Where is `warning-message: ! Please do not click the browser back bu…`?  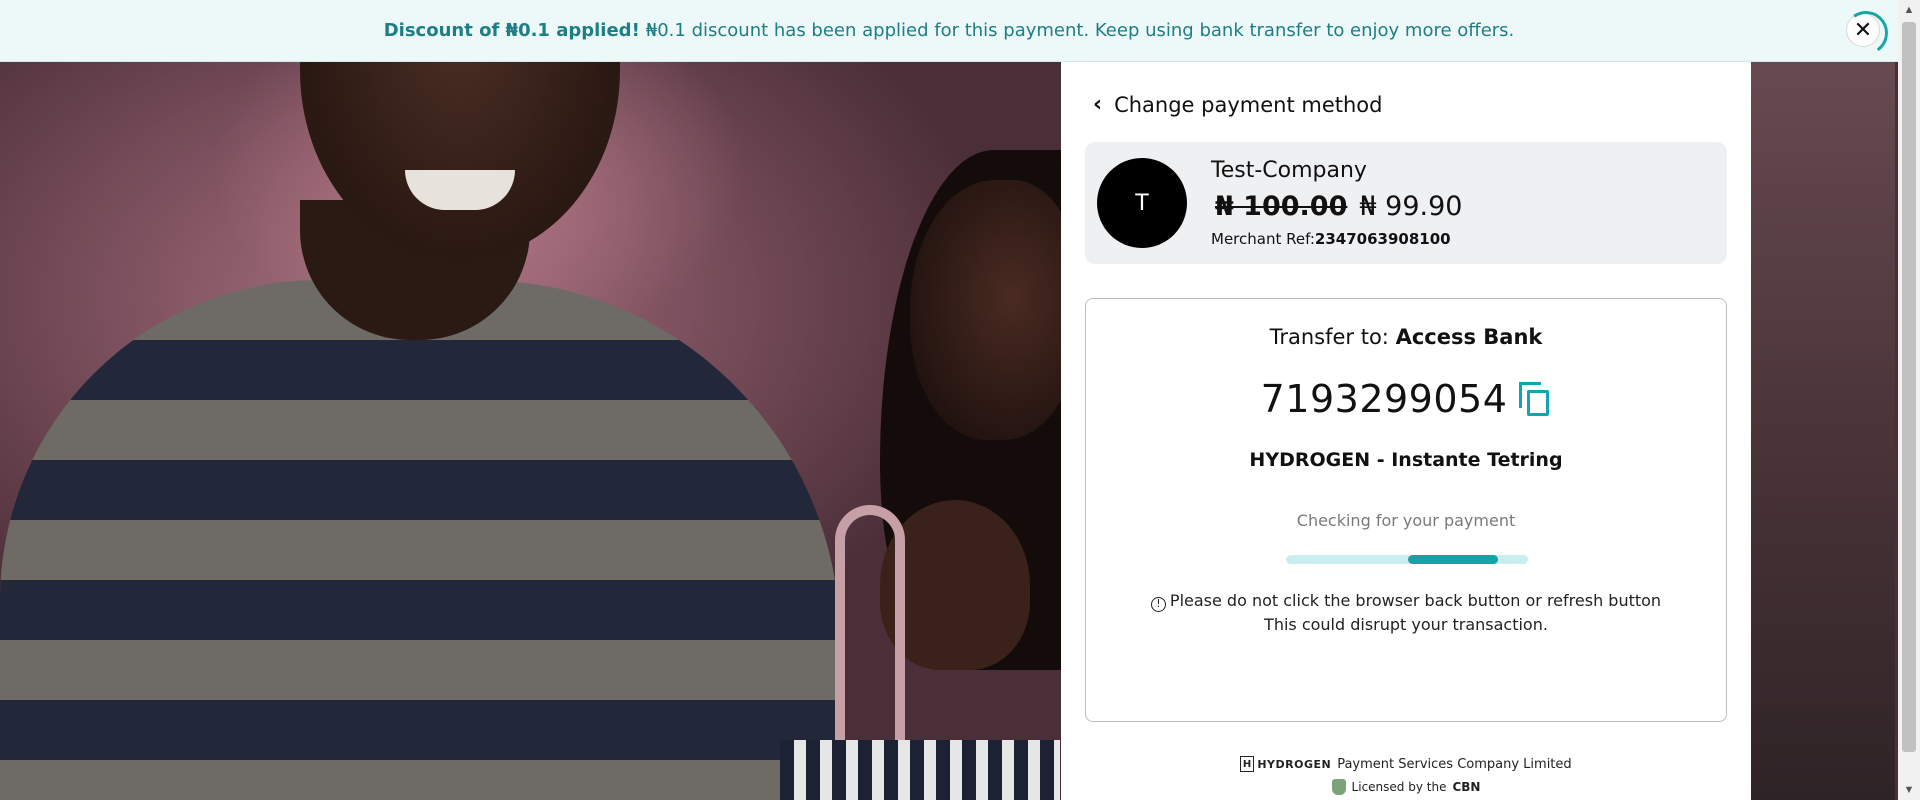
warning-message: ! Please do not click the browser back bu… is located at coordinates (1406, 613).